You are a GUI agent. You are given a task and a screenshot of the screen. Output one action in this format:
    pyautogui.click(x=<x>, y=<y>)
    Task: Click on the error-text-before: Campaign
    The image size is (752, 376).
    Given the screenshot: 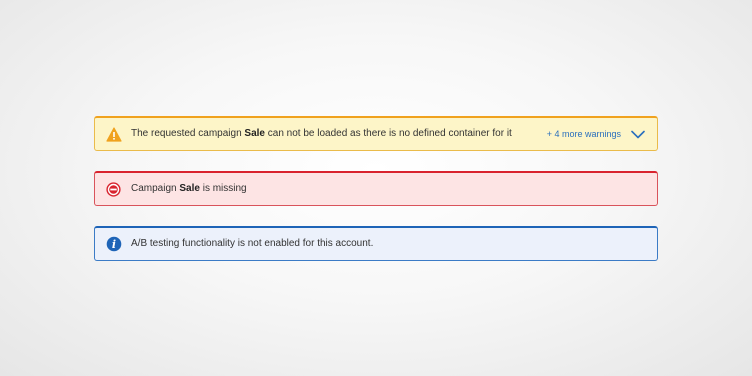 What is the action you would take?
    pyautogui.click(x=155, y=188)
    